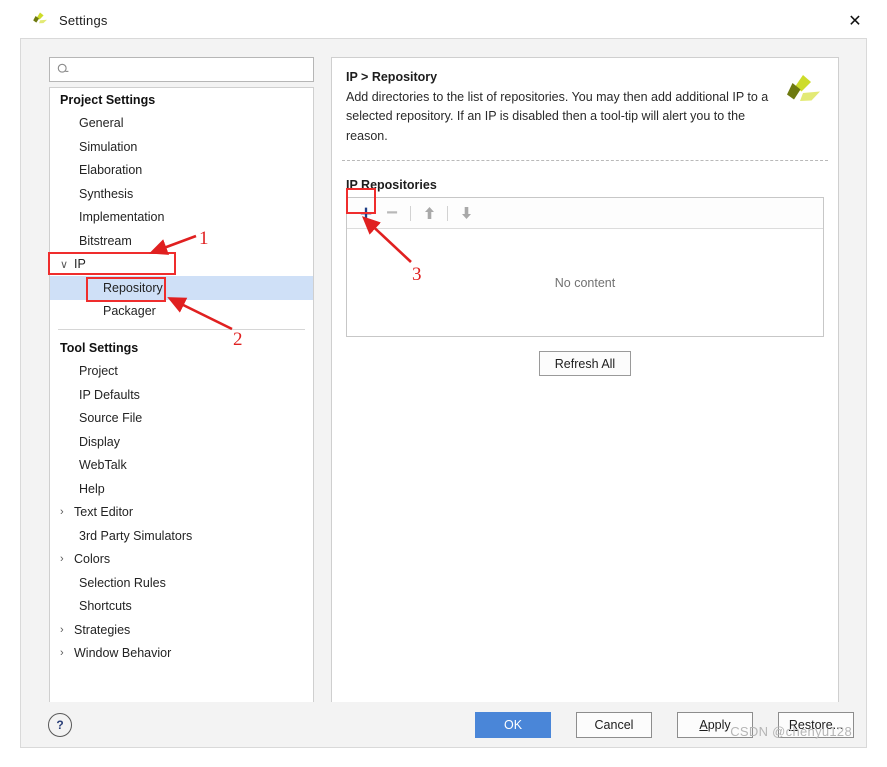  I want to click on close-icon: ✕, so click(855, 22).